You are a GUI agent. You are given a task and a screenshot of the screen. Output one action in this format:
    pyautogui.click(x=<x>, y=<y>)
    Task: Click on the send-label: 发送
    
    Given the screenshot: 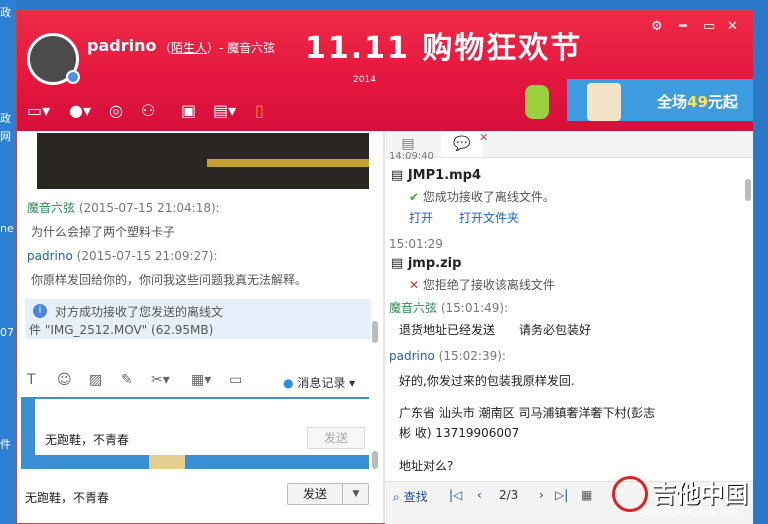 What is the action you would take?
    pyautogui.click(x=314, y=494)
    